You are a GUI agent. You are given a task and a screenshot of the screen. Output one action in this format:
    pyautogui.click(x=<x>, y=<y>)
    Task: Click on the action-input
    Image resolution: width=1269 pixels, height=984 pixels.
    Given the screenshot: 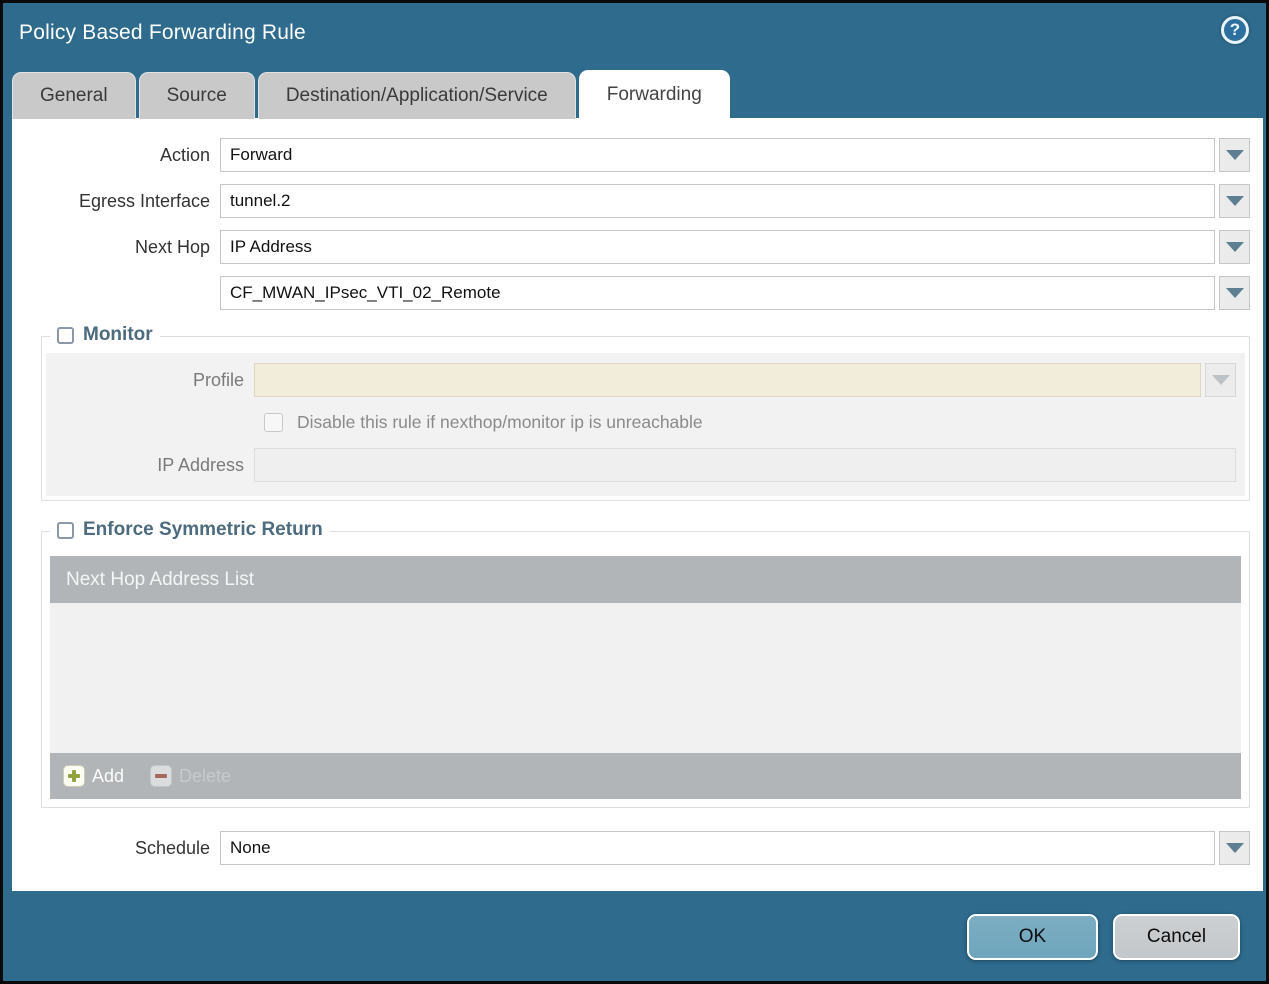 What is the action you would take?
    pyautogui.click(x=717, y=155)
    